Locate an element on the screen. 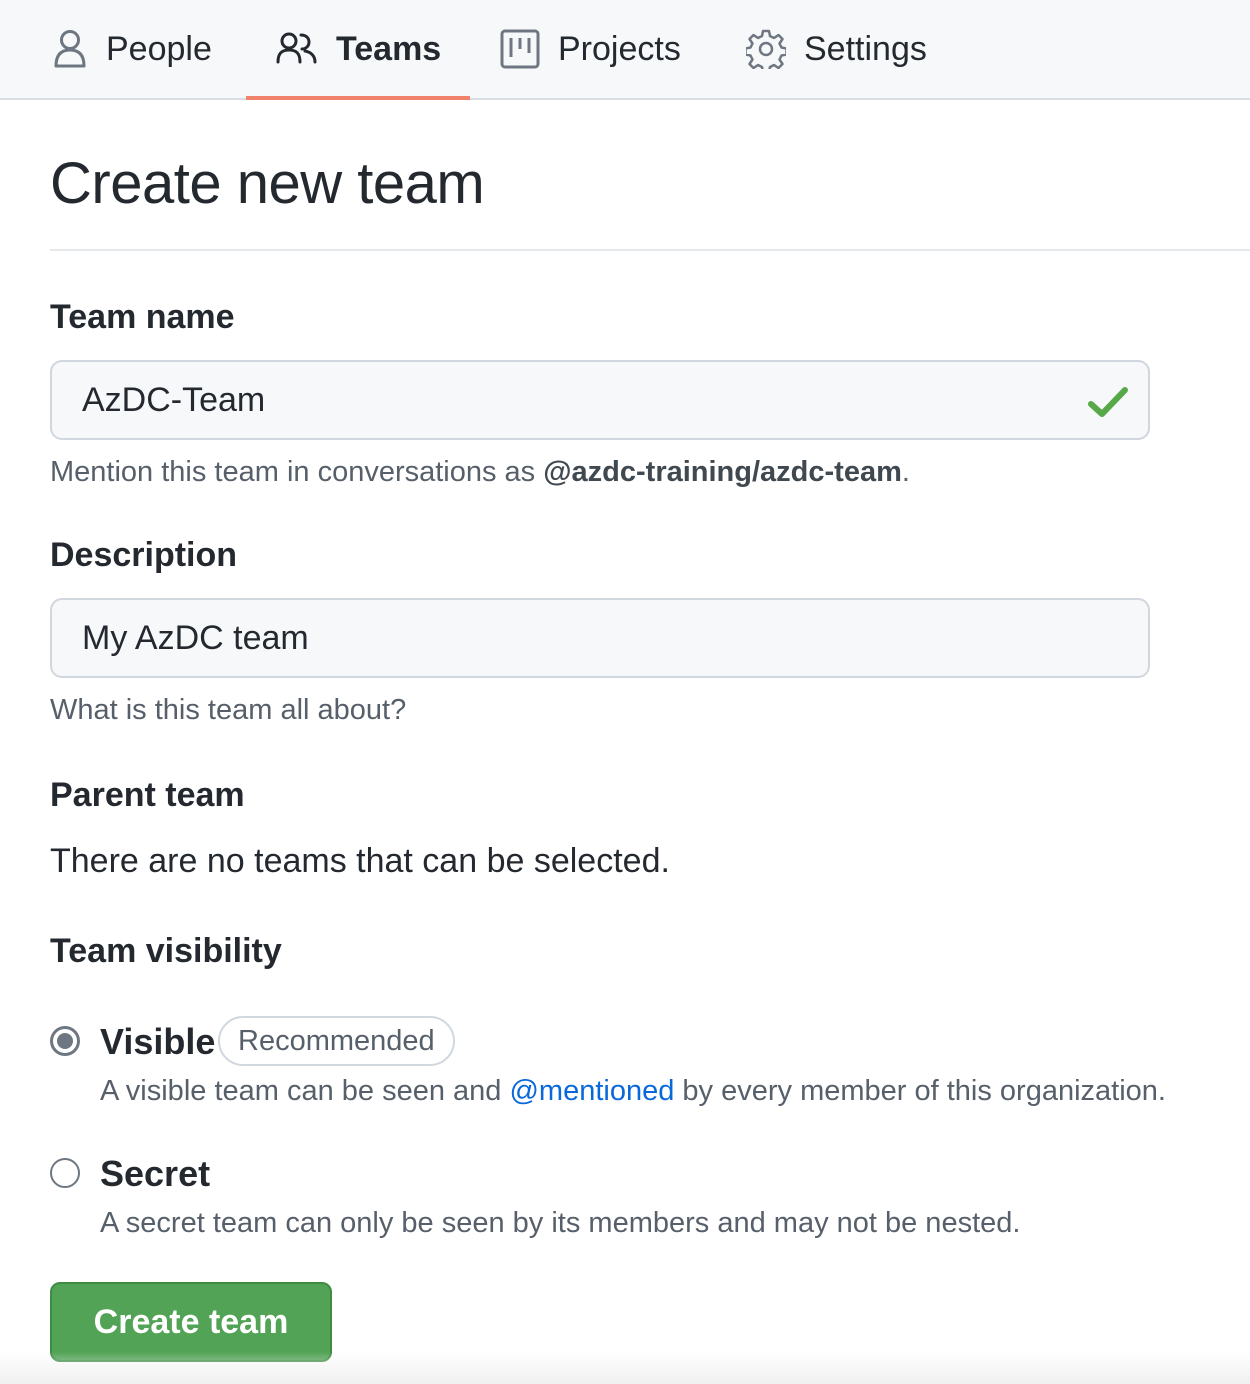  tab-label: Settings is located at coordinates (865, 48).